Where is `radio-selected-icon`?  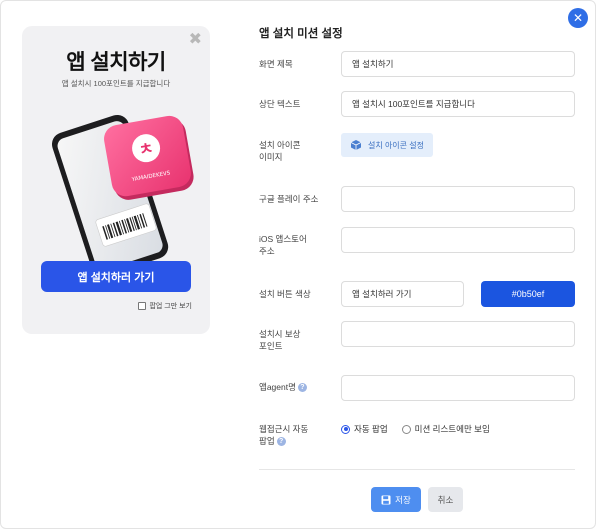
radio-selected-icon is located at coordinates (345, 429).